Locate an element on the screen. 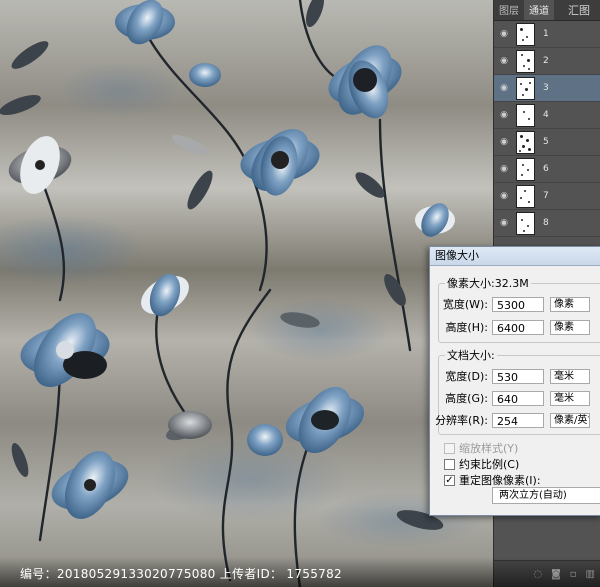  layer-row: ◉ 4 is located at coordinates (547, 115).